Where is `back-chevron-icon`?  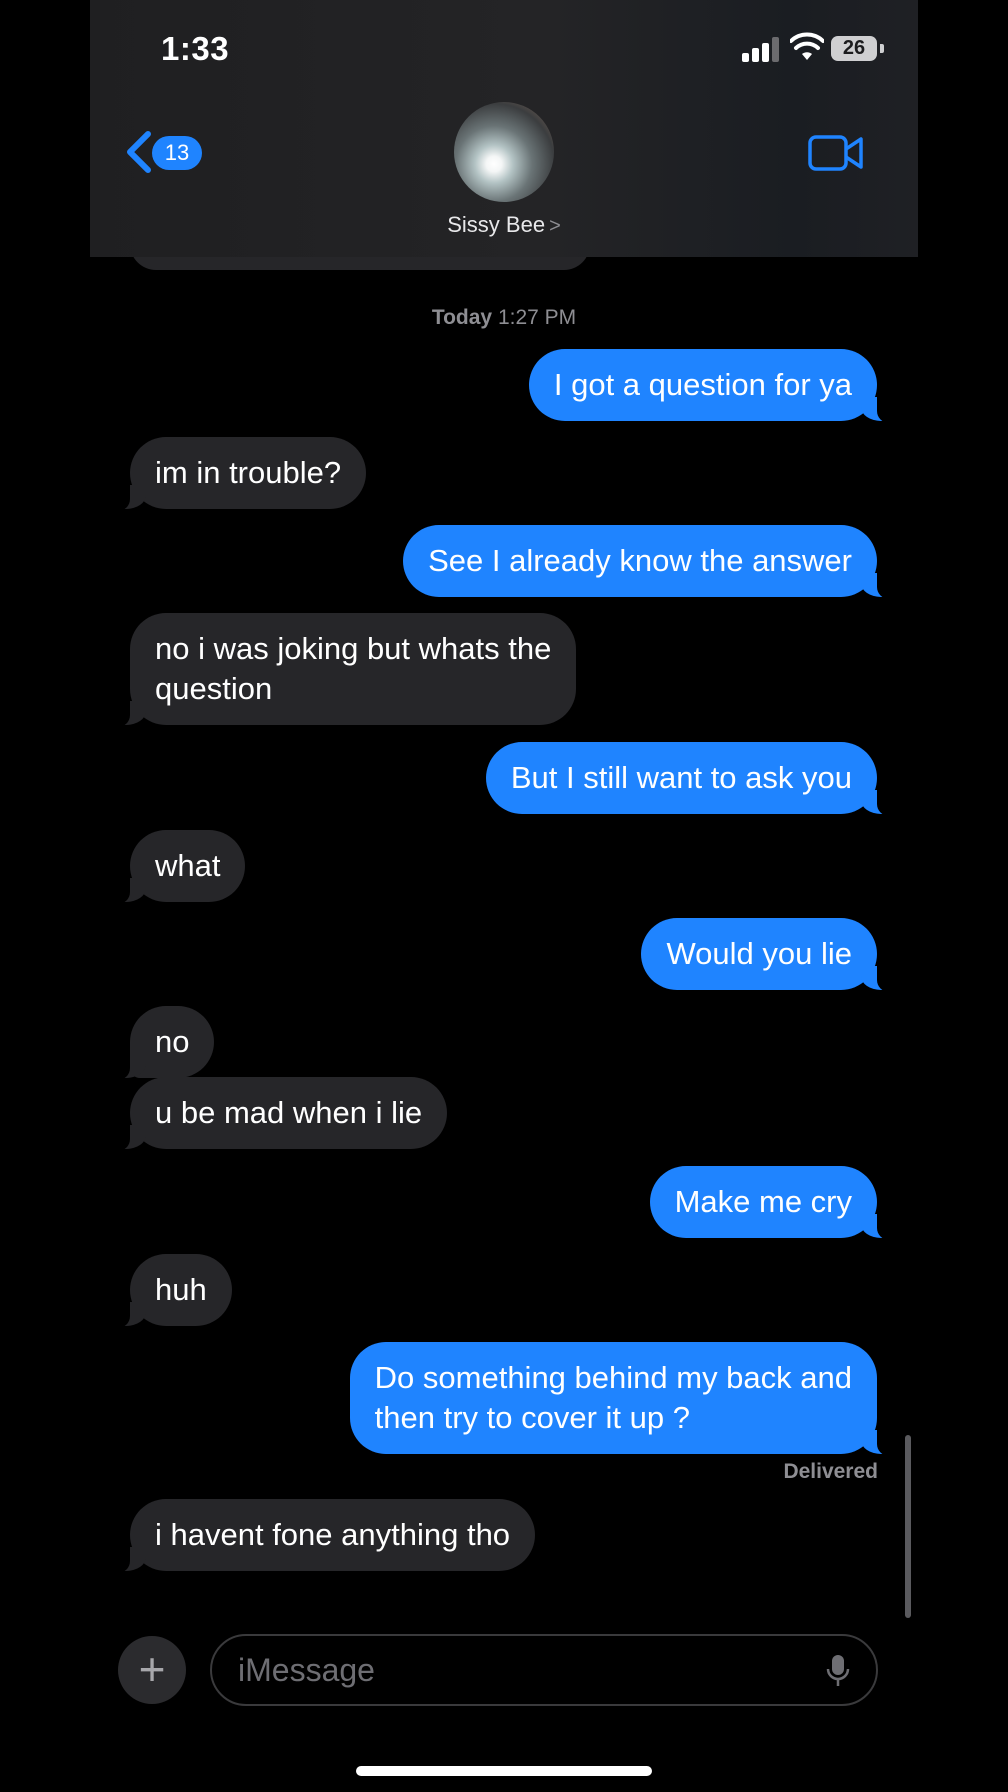 back-chevron-icon is located at coordinates (139, 152).